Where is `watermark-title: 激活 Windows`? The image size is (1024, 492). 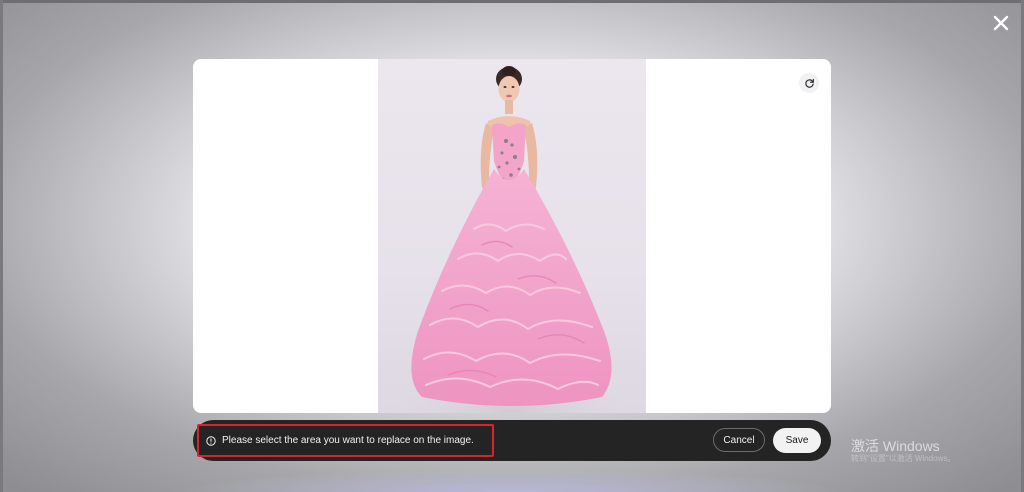 watermark-title: 激活 Windows is located at coordinates (895, 446).